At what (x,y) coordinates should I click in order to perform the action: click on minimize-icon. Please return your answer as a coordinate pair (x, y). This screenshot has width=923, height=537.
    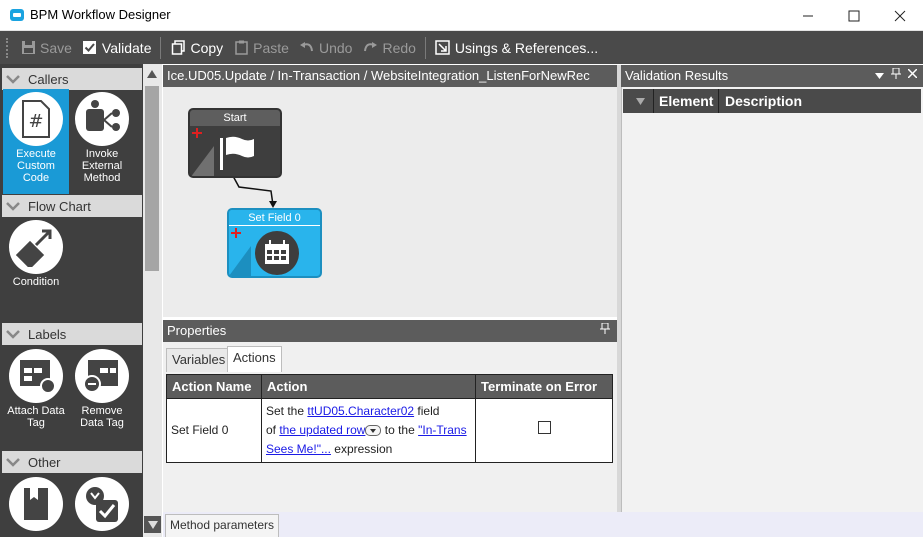
    Looking at the image, I should click on (808, 15).